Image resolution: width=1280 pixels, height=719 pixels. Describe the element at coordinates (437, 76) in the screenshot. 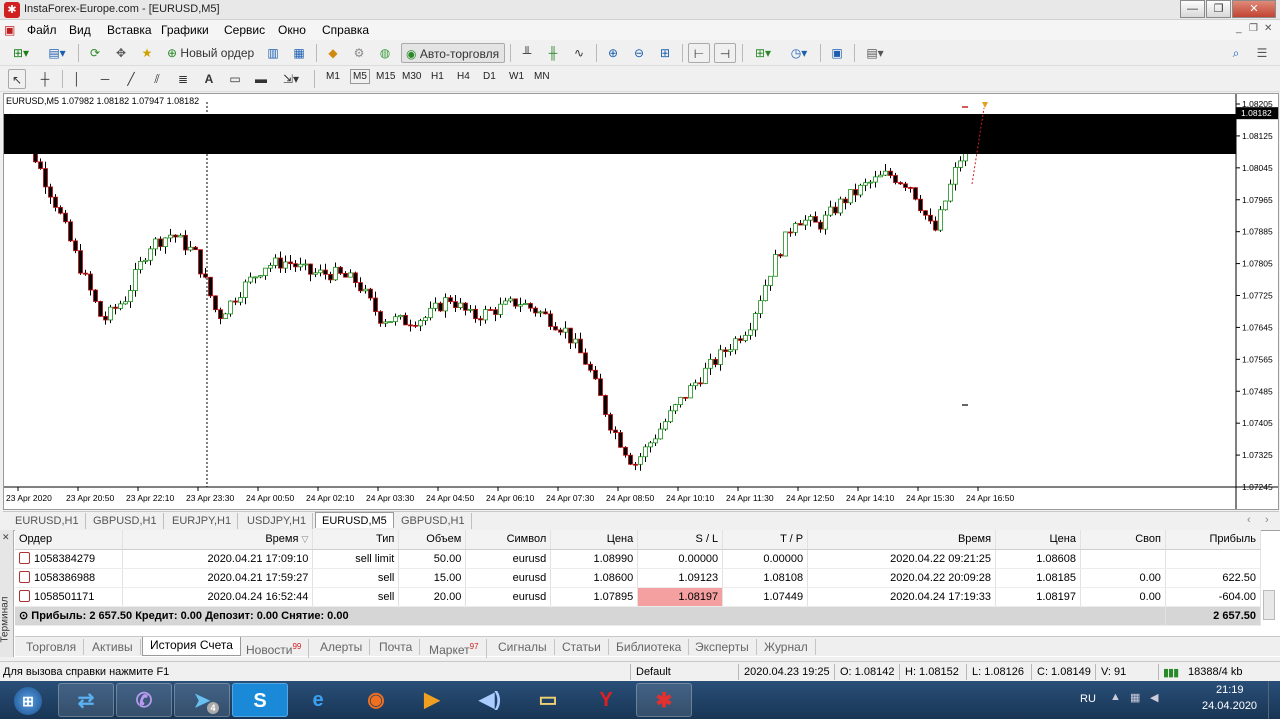

I see `timeframe-h1: H1` at that location.